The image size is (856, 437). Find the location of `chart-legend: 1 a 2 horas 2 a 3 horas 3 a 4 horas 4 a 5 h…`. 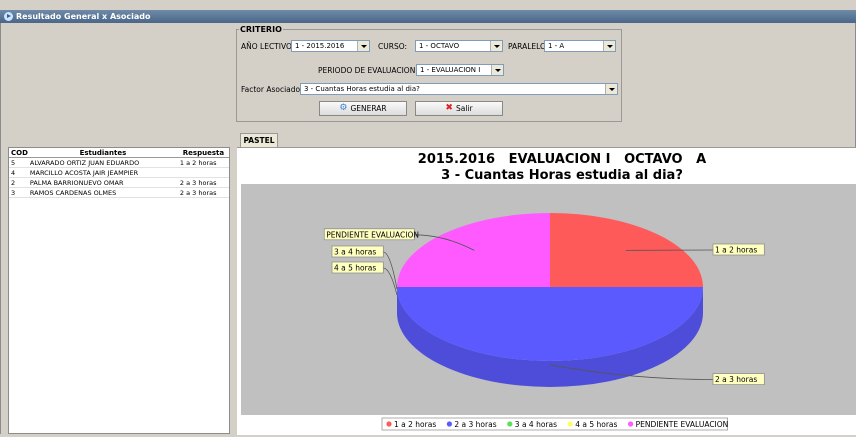

chart-legend: 1 a 2 horas 2 a 3 horas 3 a 4 horas 4 a 5 h… is located at coordinates (555, 424).